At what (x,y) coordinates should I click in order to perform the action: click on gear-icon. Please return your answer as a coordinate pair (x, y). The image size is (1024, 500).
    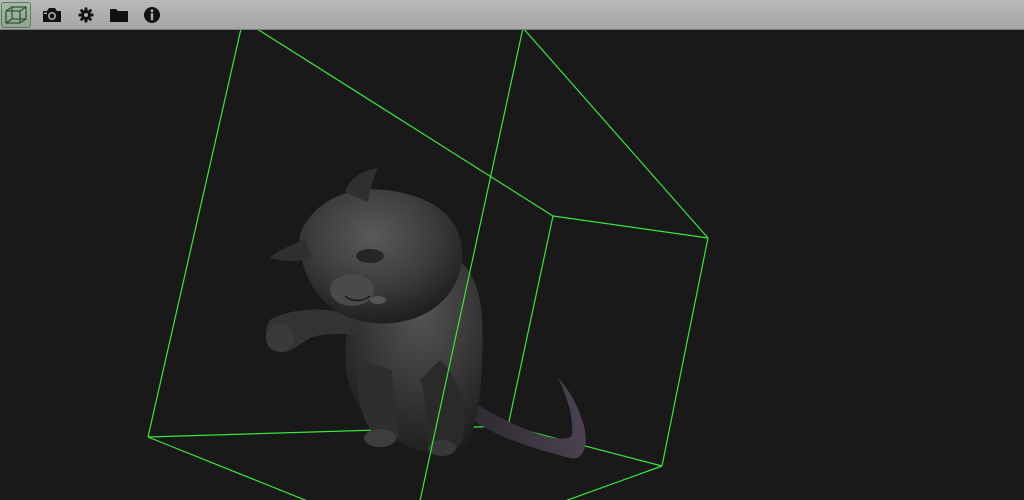
    Looking at the image, I should click on (86, 15).